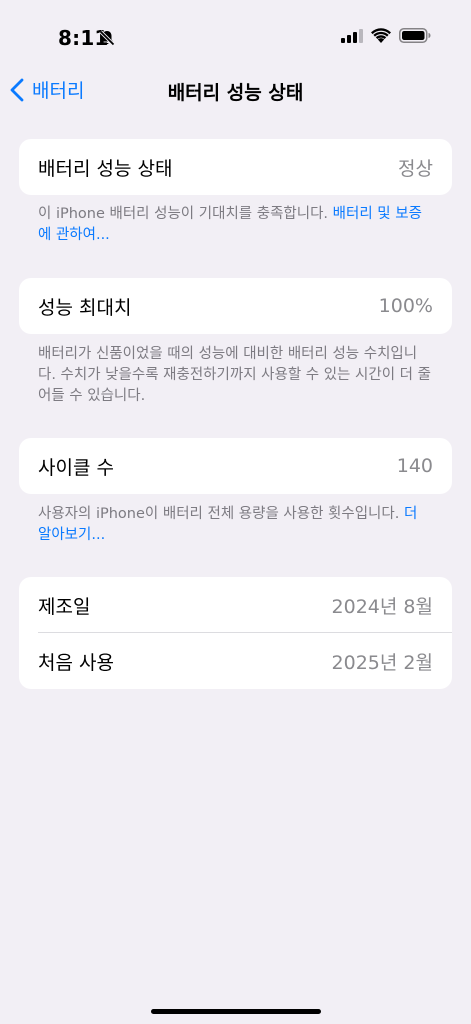 Image resolution: width=471 pixels, height=1024 pixels. What do you see at coordinates (235, 38) in the screenshot?
I see `status-bar: 8:11` at bounding box center [235, 38].